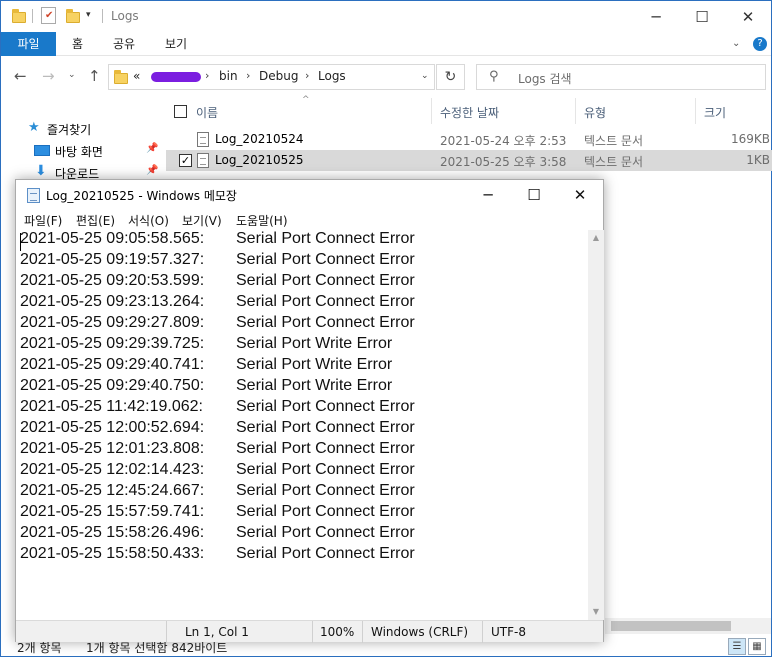  I want to click on column-name: 이름, so click(207, 112).